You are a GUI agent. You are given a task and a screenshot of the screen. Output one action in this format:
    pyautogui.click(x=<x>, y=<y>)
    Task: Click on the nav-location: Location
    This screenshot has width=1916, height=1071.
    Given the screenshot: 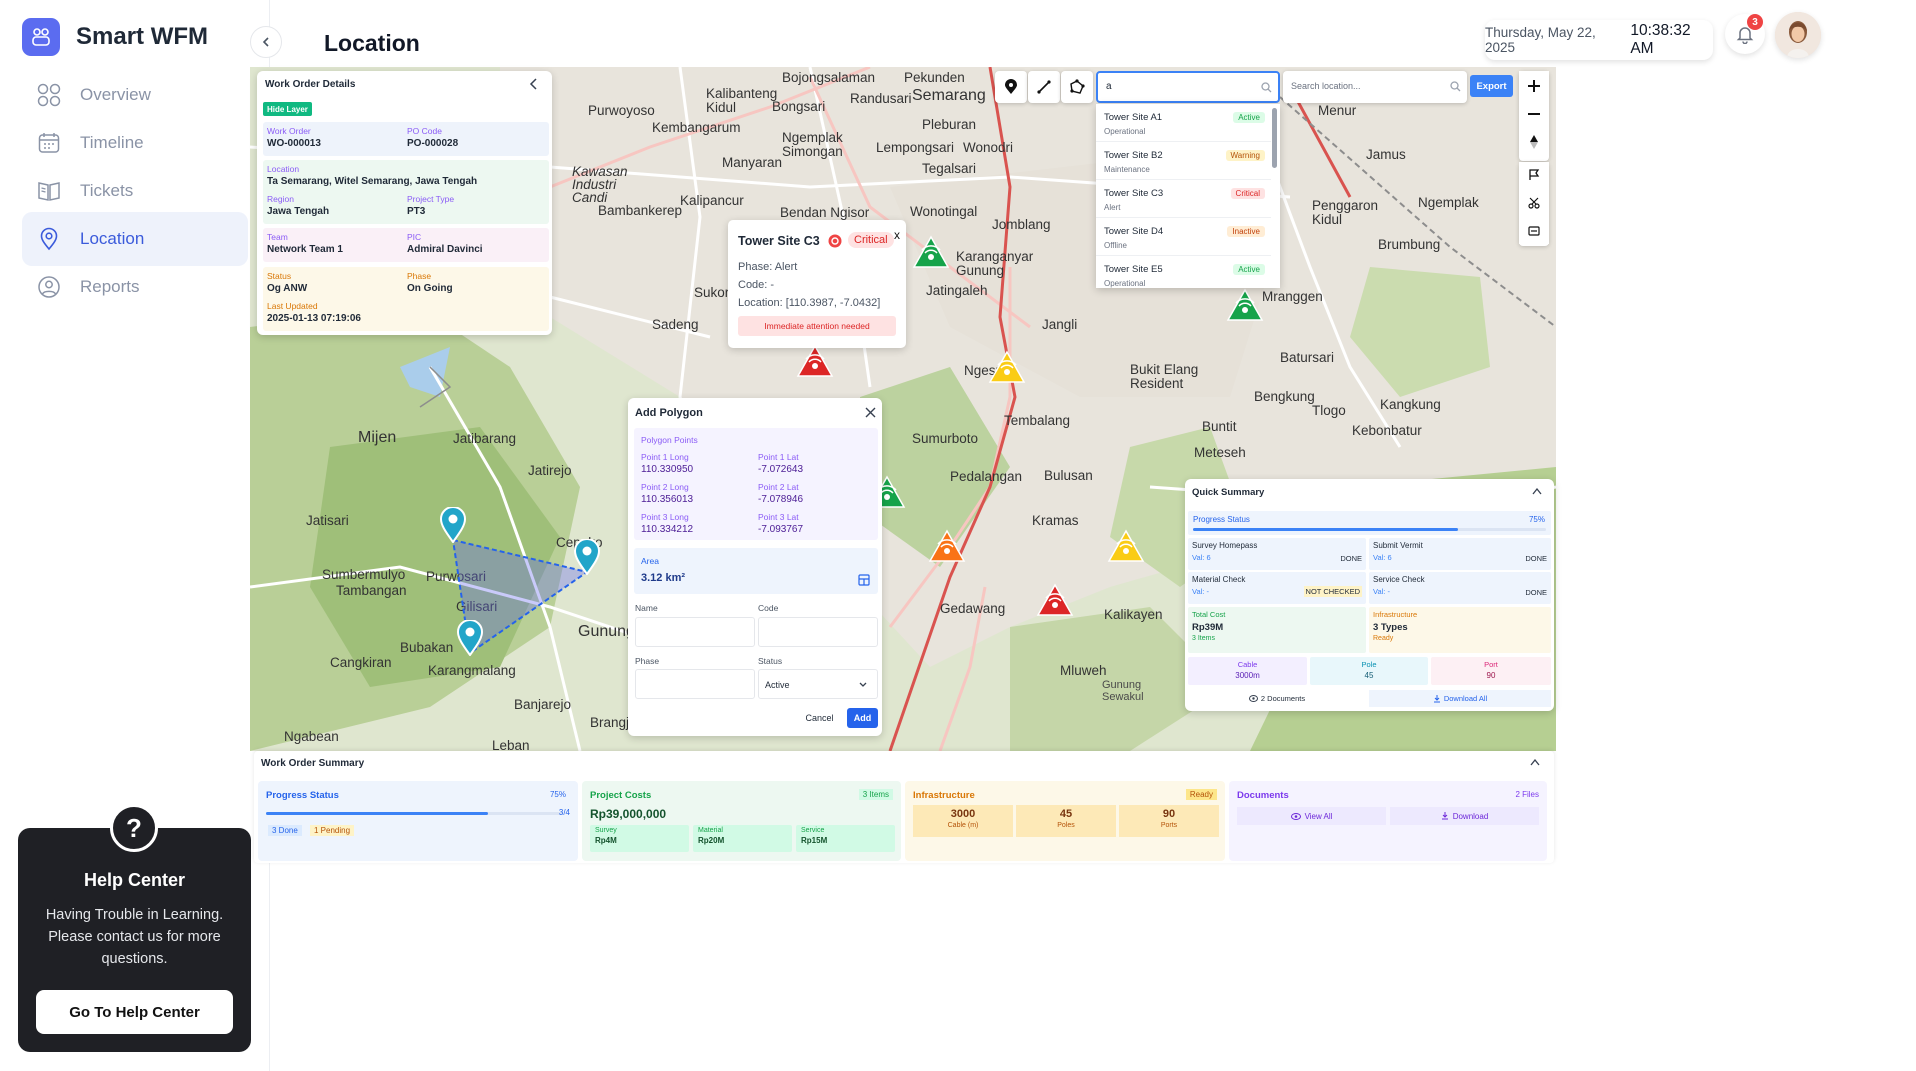 What is the action you would take?
    pyautogui.click(x=135, y=239)
    